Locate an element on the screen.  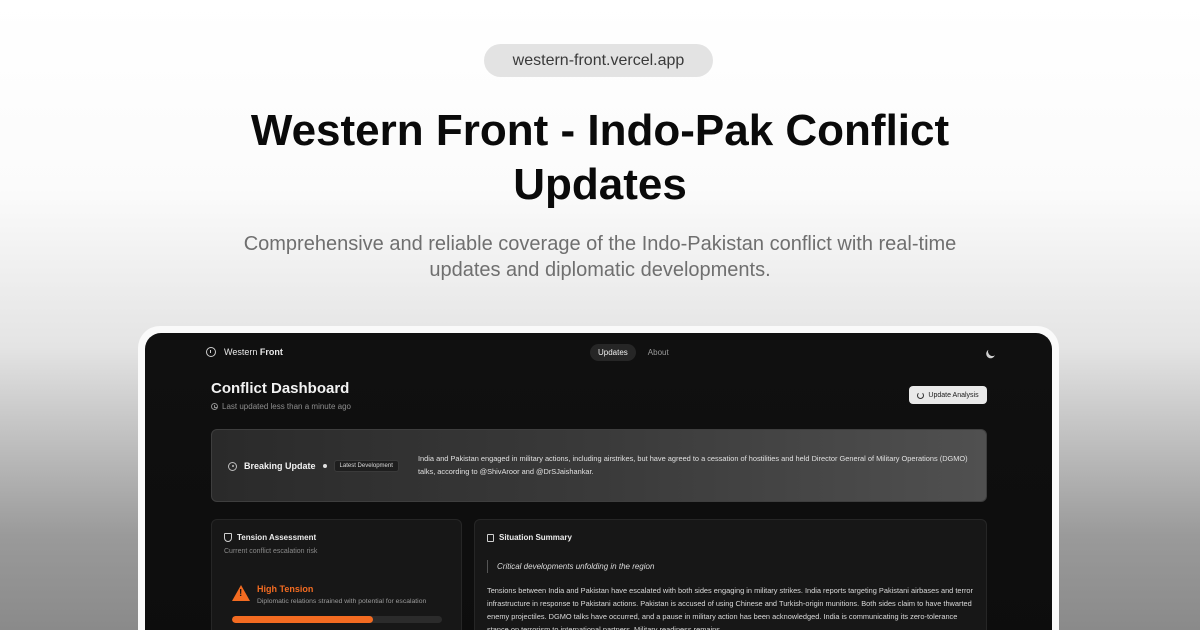
summary-header: Situation Summary is located at coordinates (529, 537).